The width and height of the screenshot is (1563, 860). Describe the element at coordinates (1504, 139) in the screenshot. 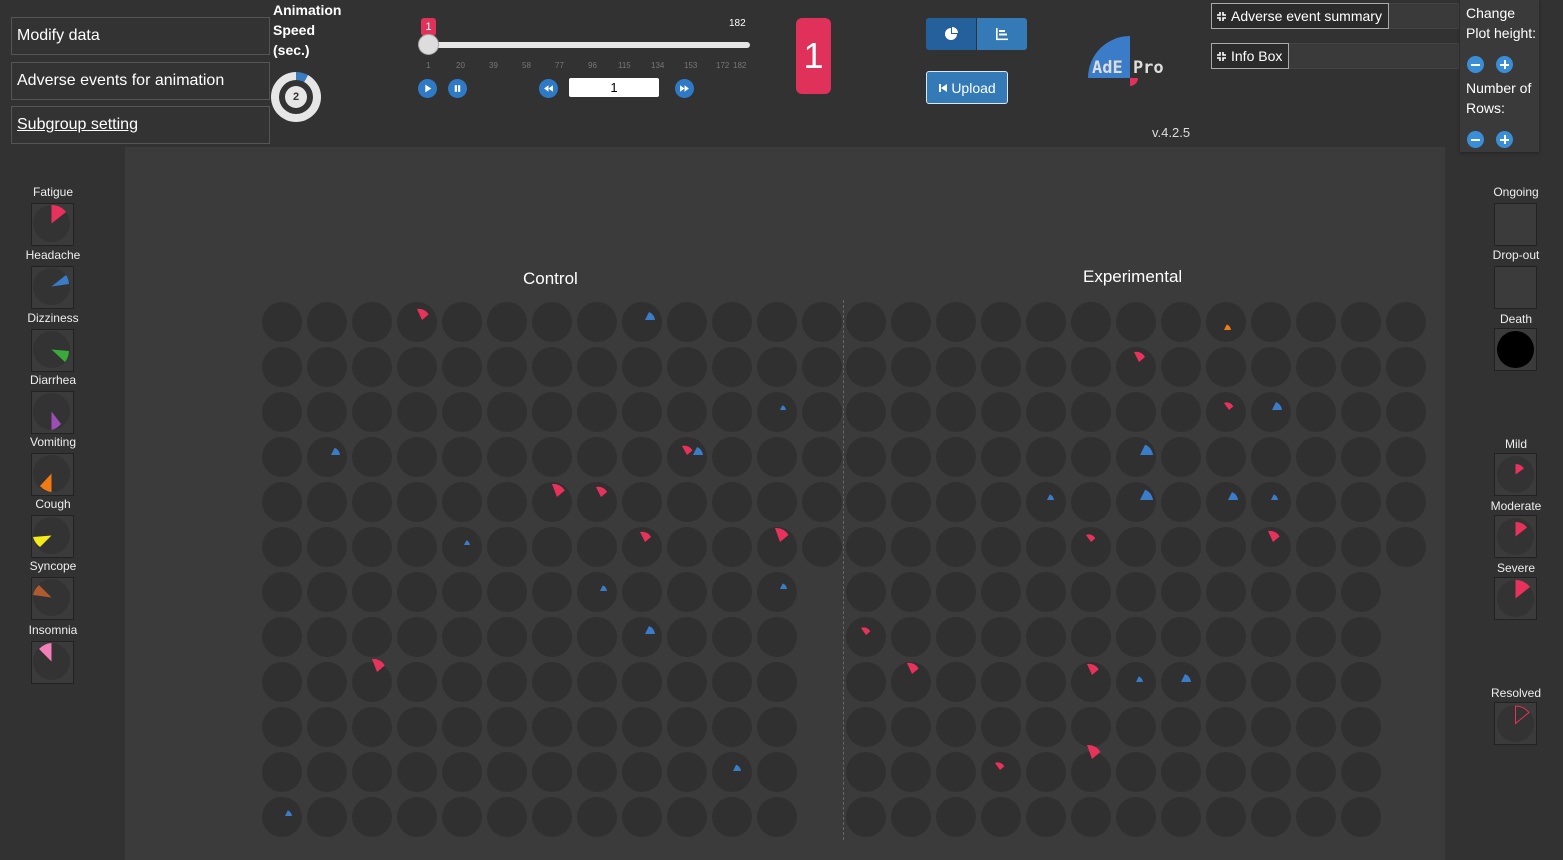

I see `rows-increase-button` at that location.